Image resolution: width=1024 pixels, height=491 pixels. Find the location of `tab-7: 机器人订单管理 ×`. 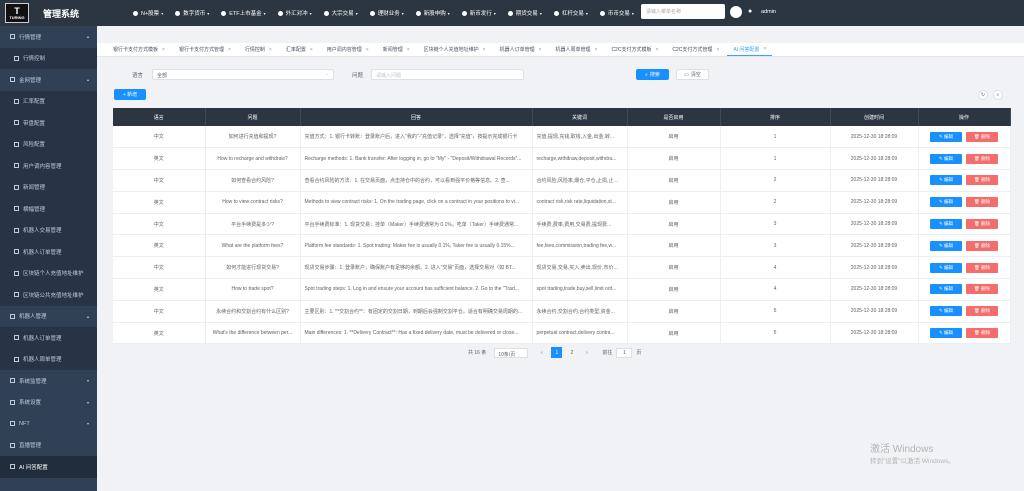

tab-7: 机器人订单管理 × is located at coordinates (521, 50).